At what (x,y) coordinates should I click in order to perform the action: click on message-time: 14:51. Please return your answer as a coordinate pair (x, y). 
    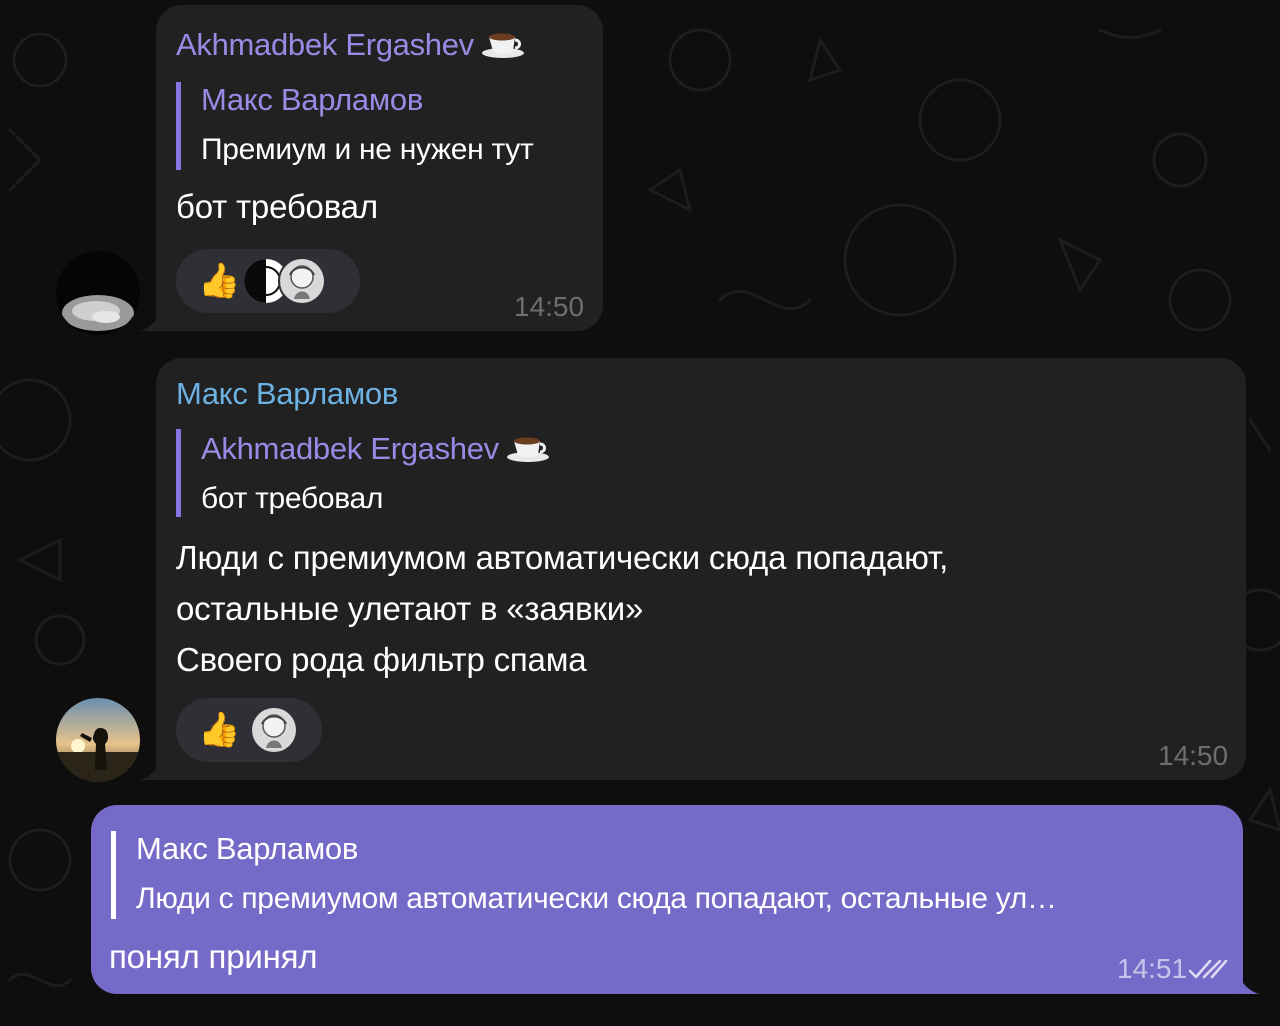
    Looking at the image, I should click on (1152, 968).